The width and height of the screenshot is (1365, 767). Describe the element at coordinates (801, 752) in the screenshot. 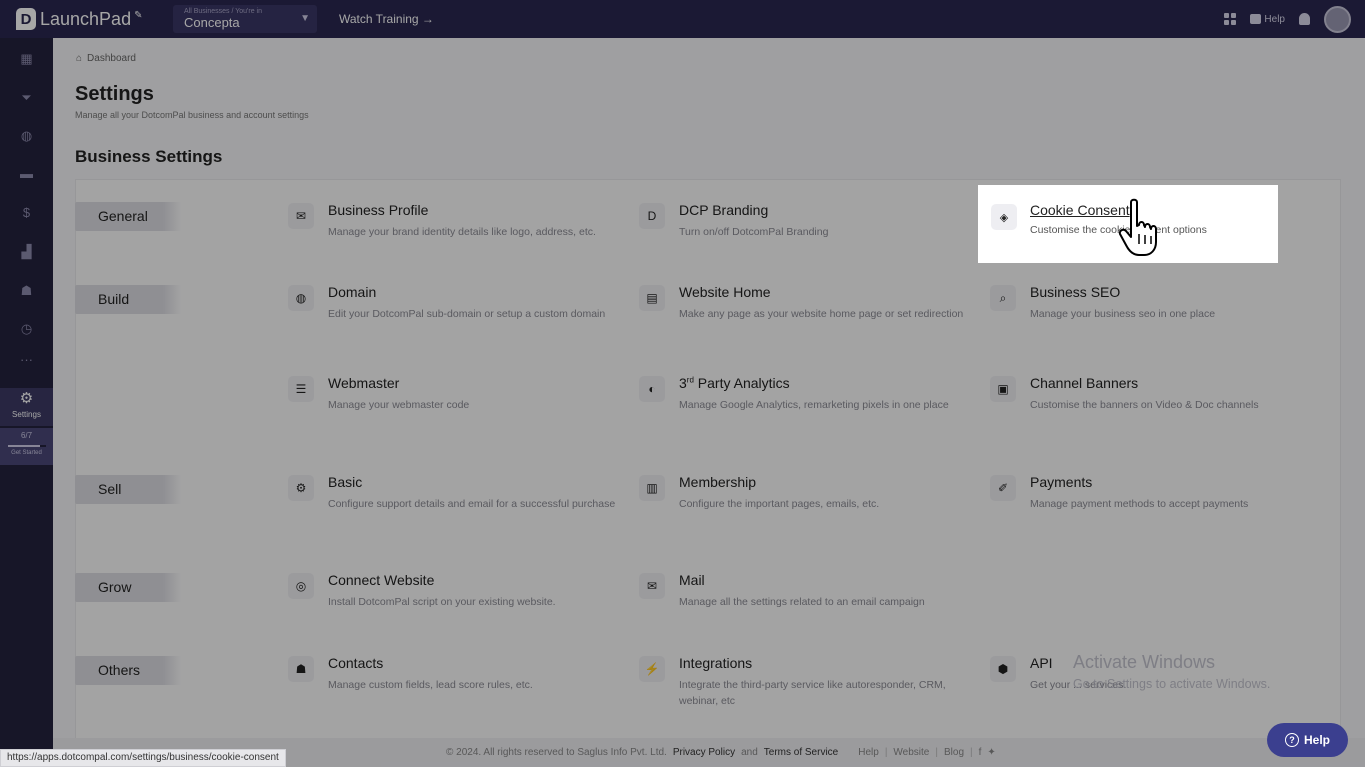

I see `terms-link: Terms of Service` at that location.